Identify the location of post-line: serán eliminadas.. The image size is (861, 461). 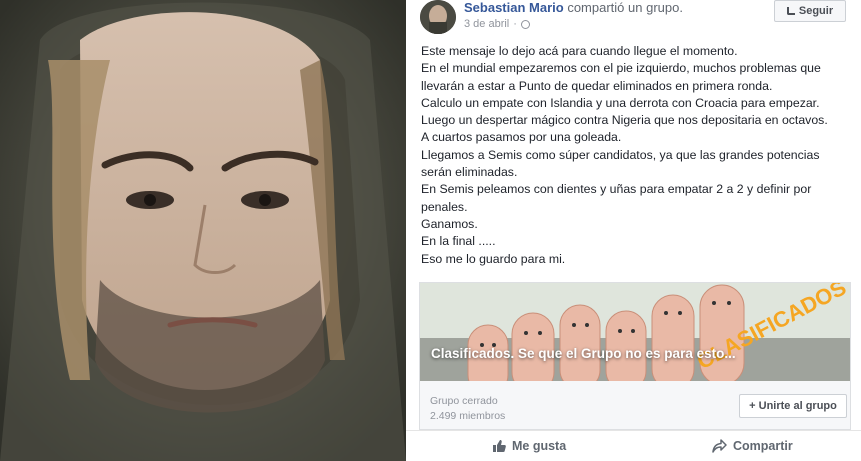
(469, 172).